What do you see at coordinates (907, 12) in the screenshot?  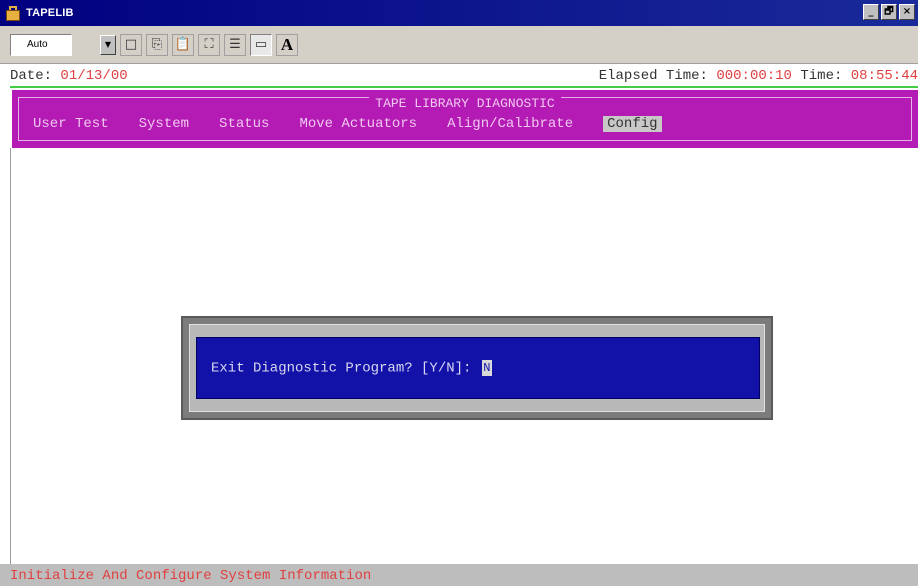 I see `close-button: ×` at bounding box center [907, 12].